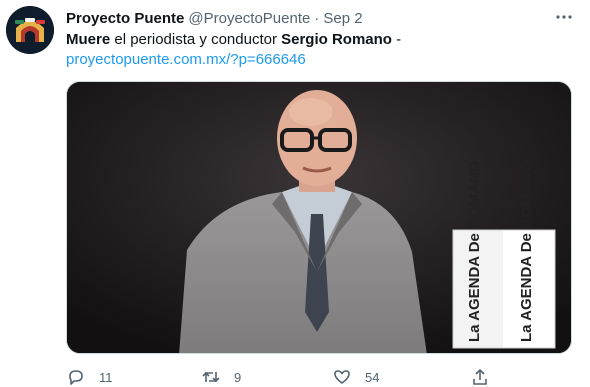 The width and height of the screenshot is (590, 387). What do you see at coordinates (355, 376) in the screenshot?
I see `like-button: 54` at bounding box center [355, 376].